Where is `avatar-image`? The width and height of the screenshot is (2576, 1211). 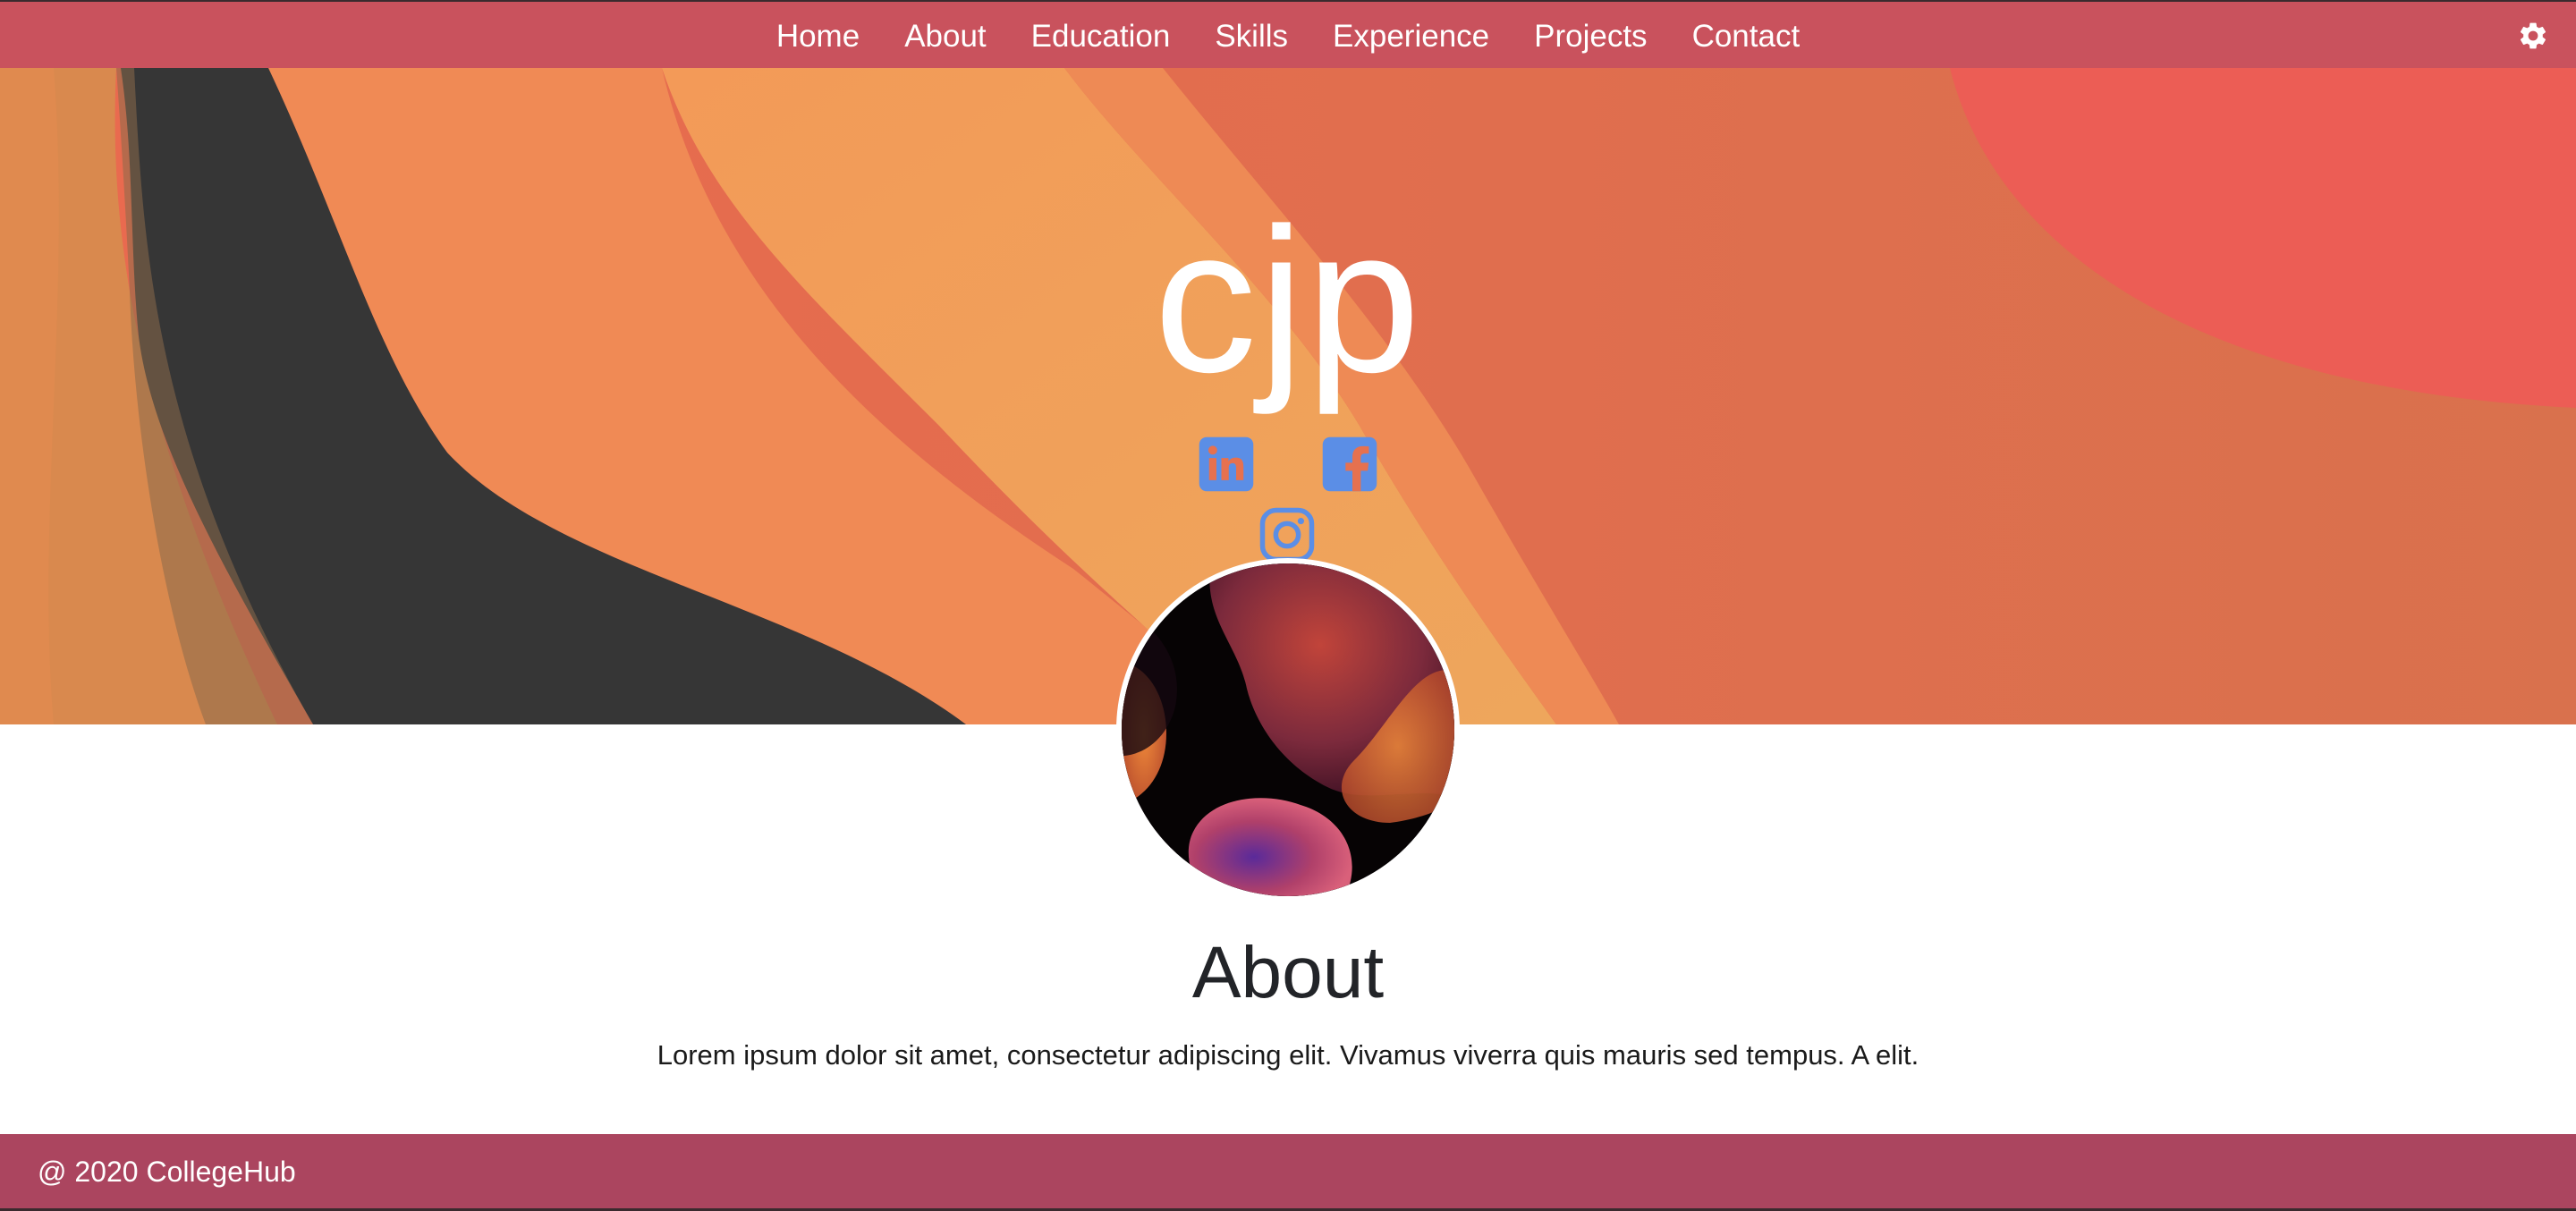
avatar-image is located at coordinates (1288, 729).